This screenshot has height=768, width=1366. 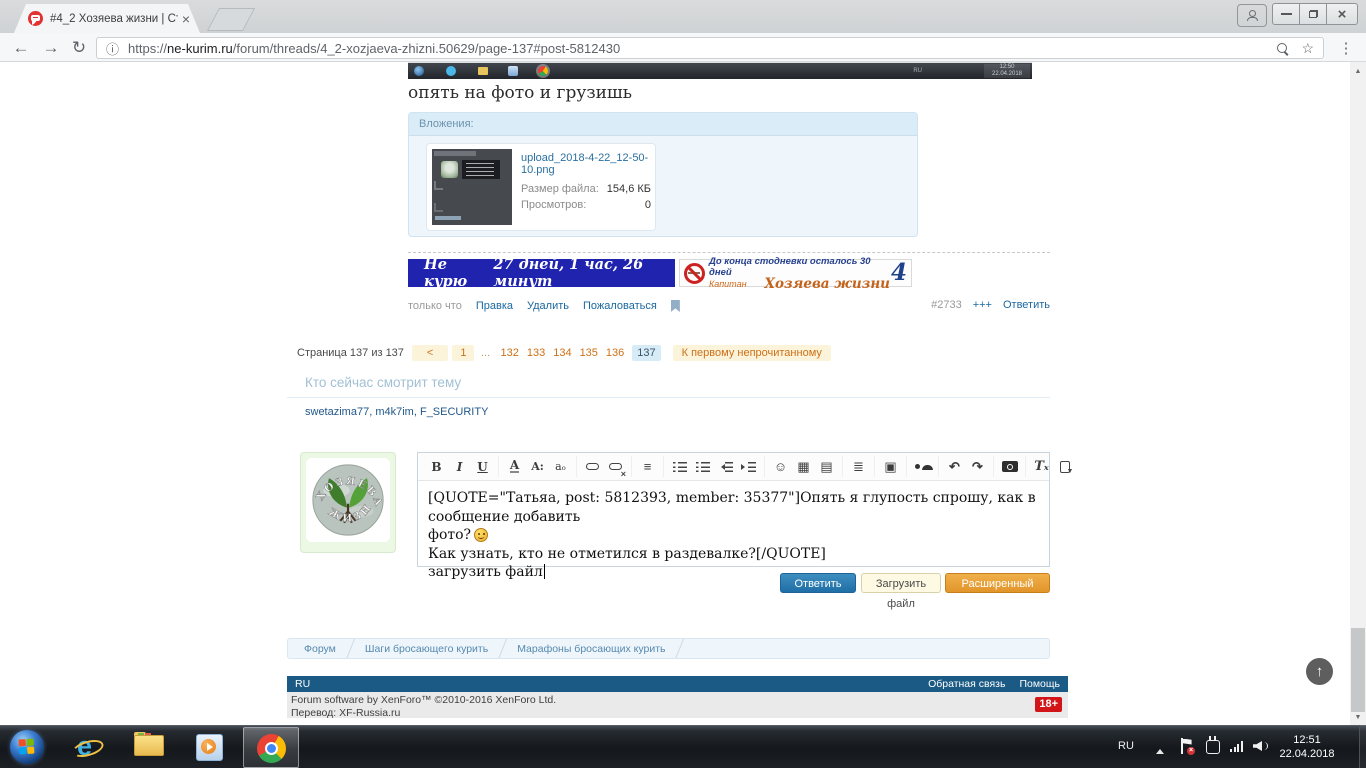 What do you see at coordinates (890, 467) in the screenshot?
I see `save-draft-icon: ▣` at bounding box center [890, 467].